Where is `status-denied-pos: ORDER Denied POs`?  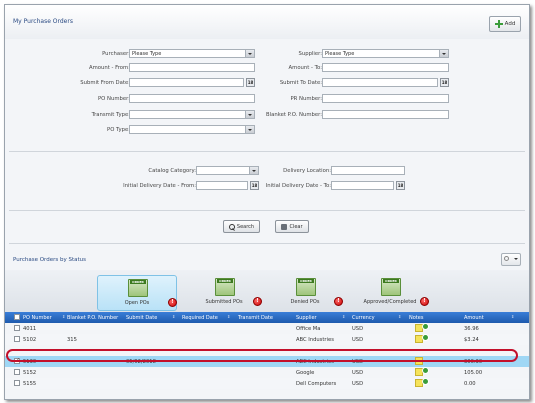
status-denied-pos: ORDER Denied POs is located at coordinates (305, 293).